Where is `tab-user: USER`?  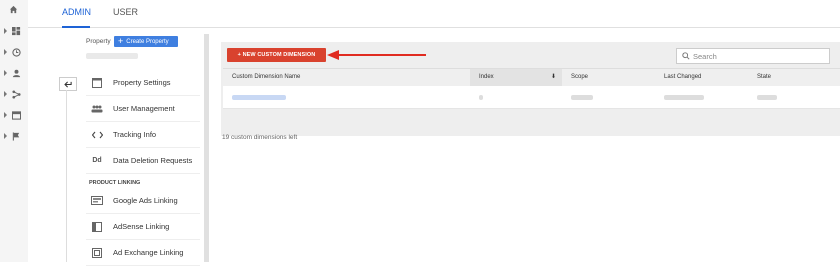 tab-user: USER is located at coordinates (125, 13).